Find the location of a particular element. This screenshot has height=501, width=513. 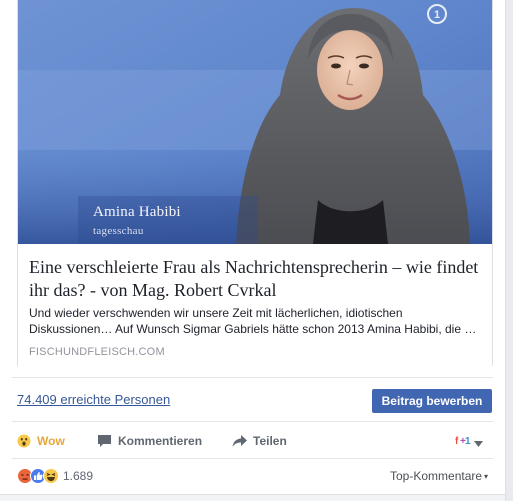

link-domain: FISCHUNDFLEISCH.COM is located at coordinates (97, 352).